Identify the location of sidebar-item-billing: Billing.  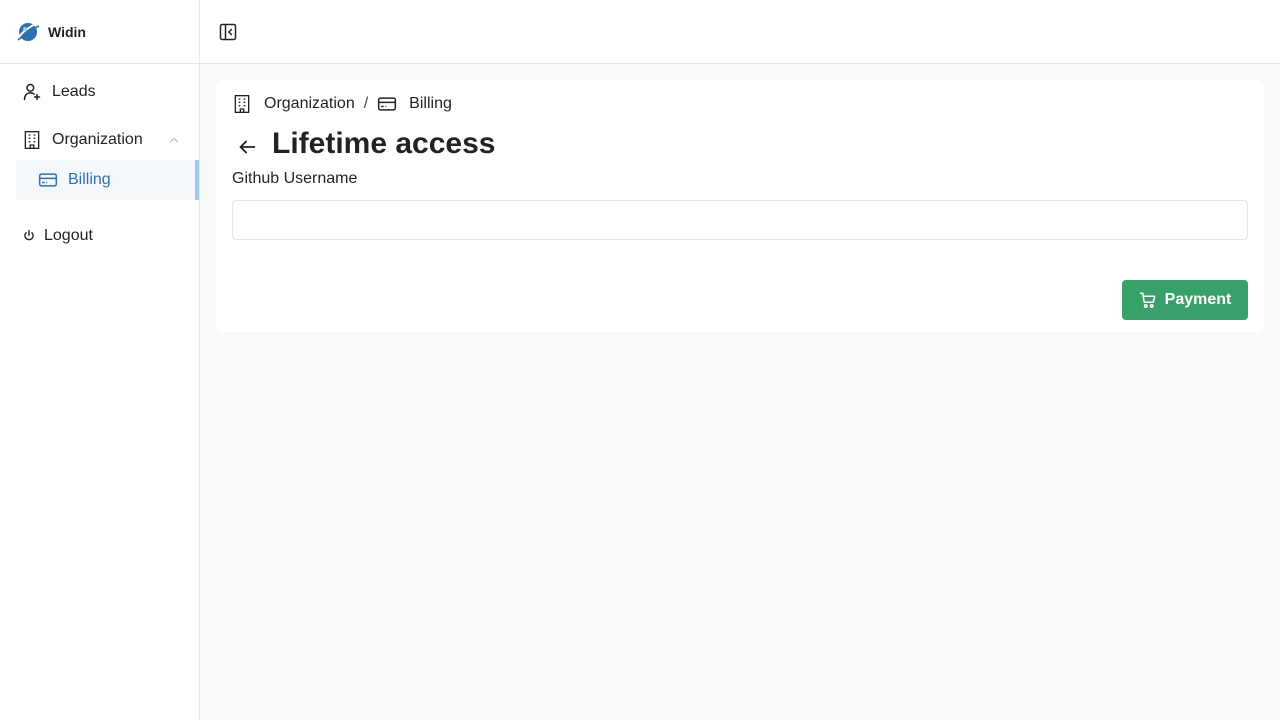
(107, 180).